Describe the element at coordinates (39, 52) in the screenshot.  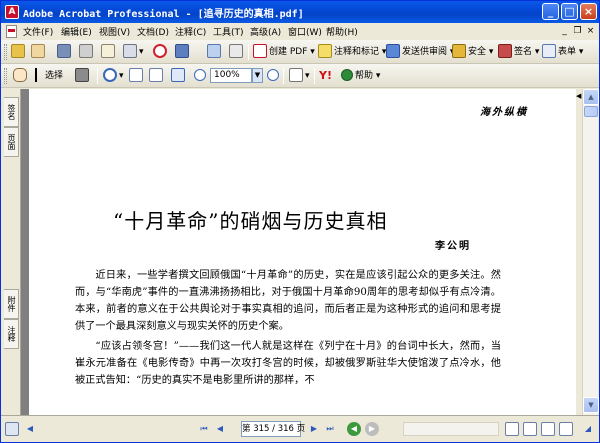
I see `create-button` at that location.